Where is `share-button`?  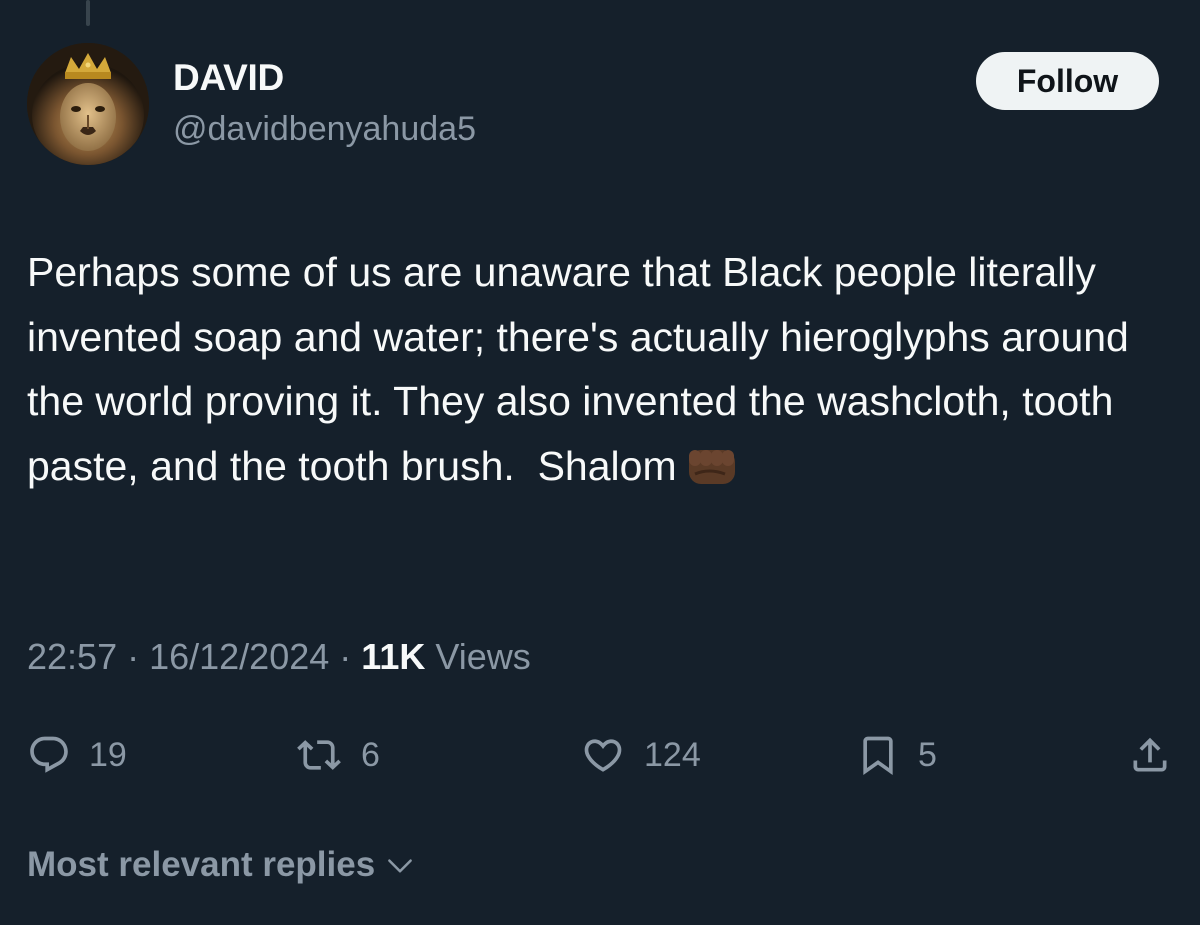 share-button is located at coordinates (1150, 755).